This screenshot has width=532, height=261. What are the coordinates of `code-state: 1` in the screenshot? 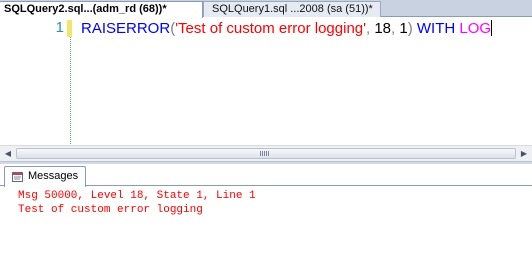 It's located at (401, 28).